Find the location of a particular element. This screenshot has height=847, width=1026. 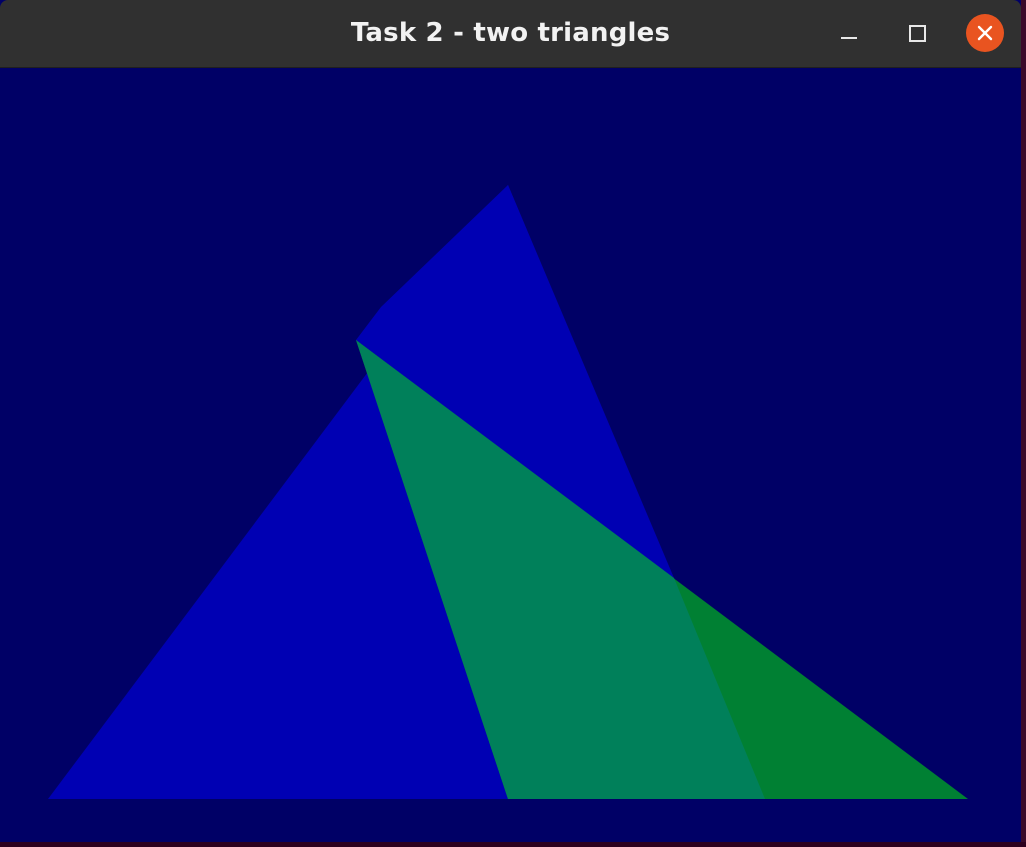

maximize-icon is located at coordinates (917, 33).